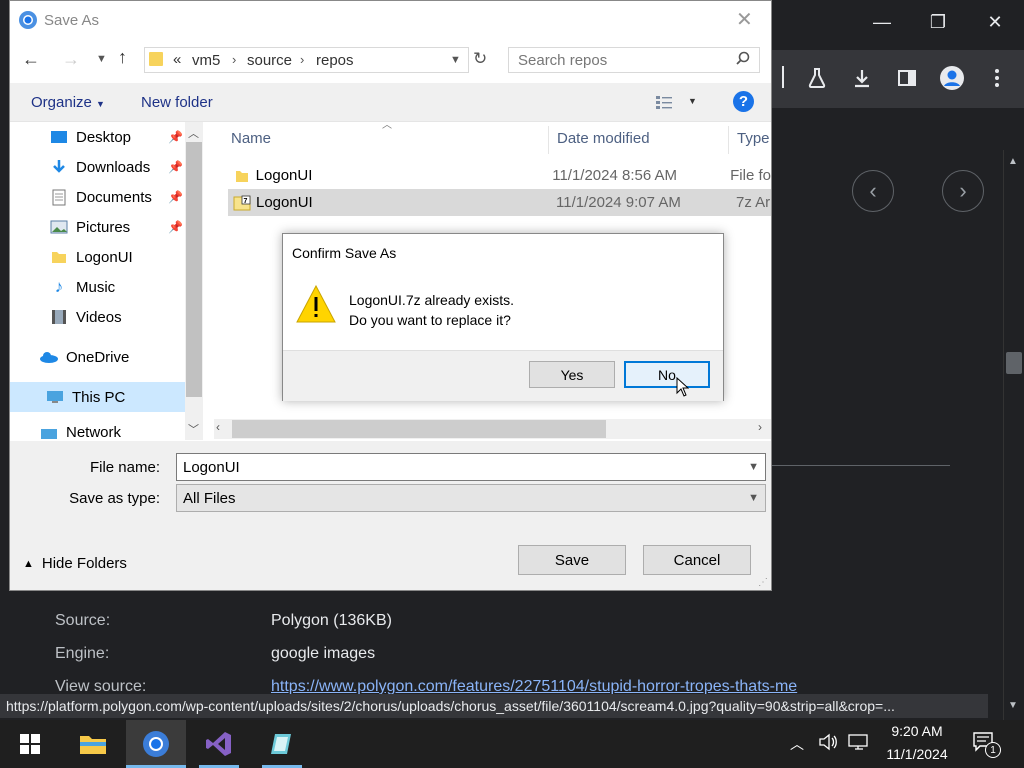 Image resolution: width=1024 pixels, height=768 pixels. I want to click on profile-icon, so click(952, 78).